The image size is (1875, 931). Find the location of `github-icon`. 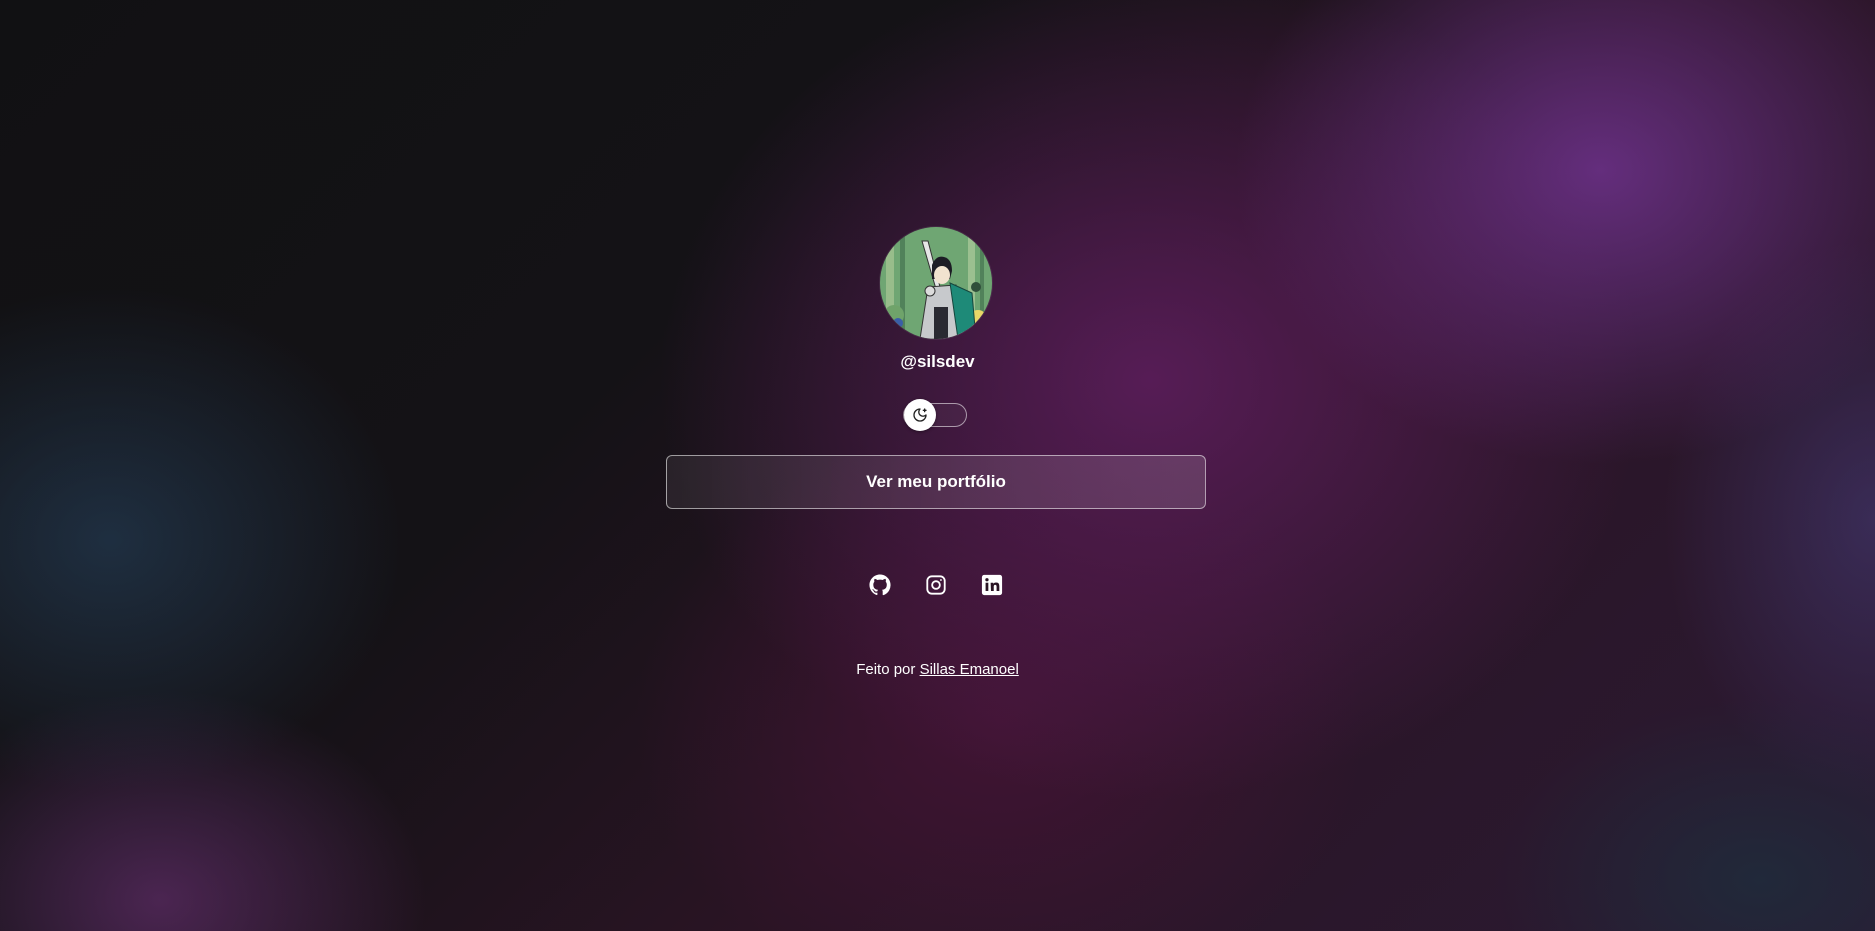

github-icon is located at coordinates (880, 585).